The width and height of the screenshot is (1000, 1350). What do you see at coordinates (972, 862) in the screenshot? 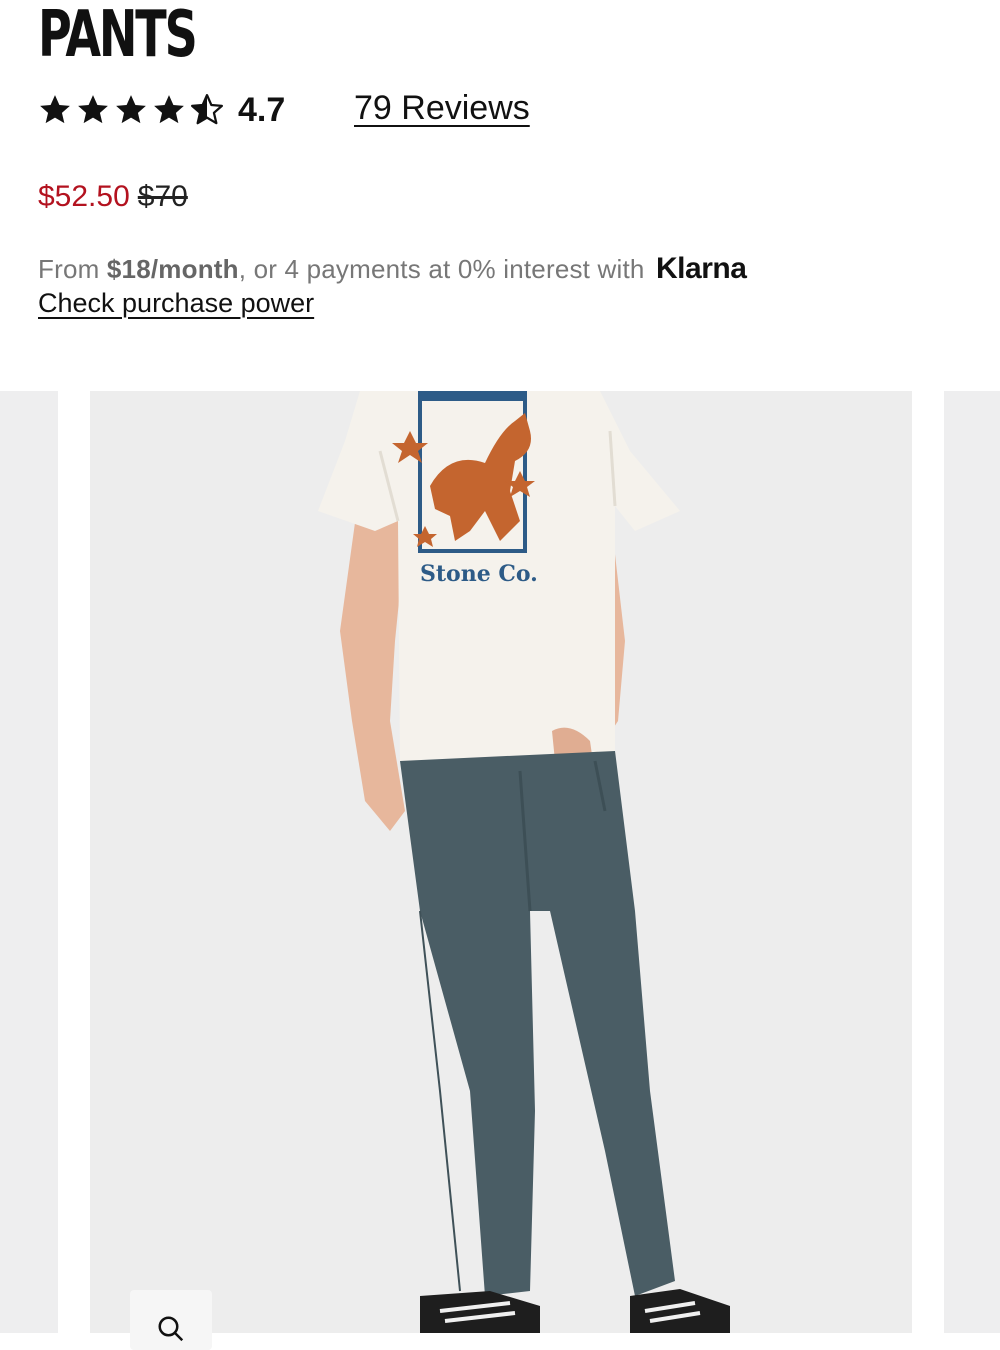
I see `next-slide-peek` at bounding box center [972, 862].